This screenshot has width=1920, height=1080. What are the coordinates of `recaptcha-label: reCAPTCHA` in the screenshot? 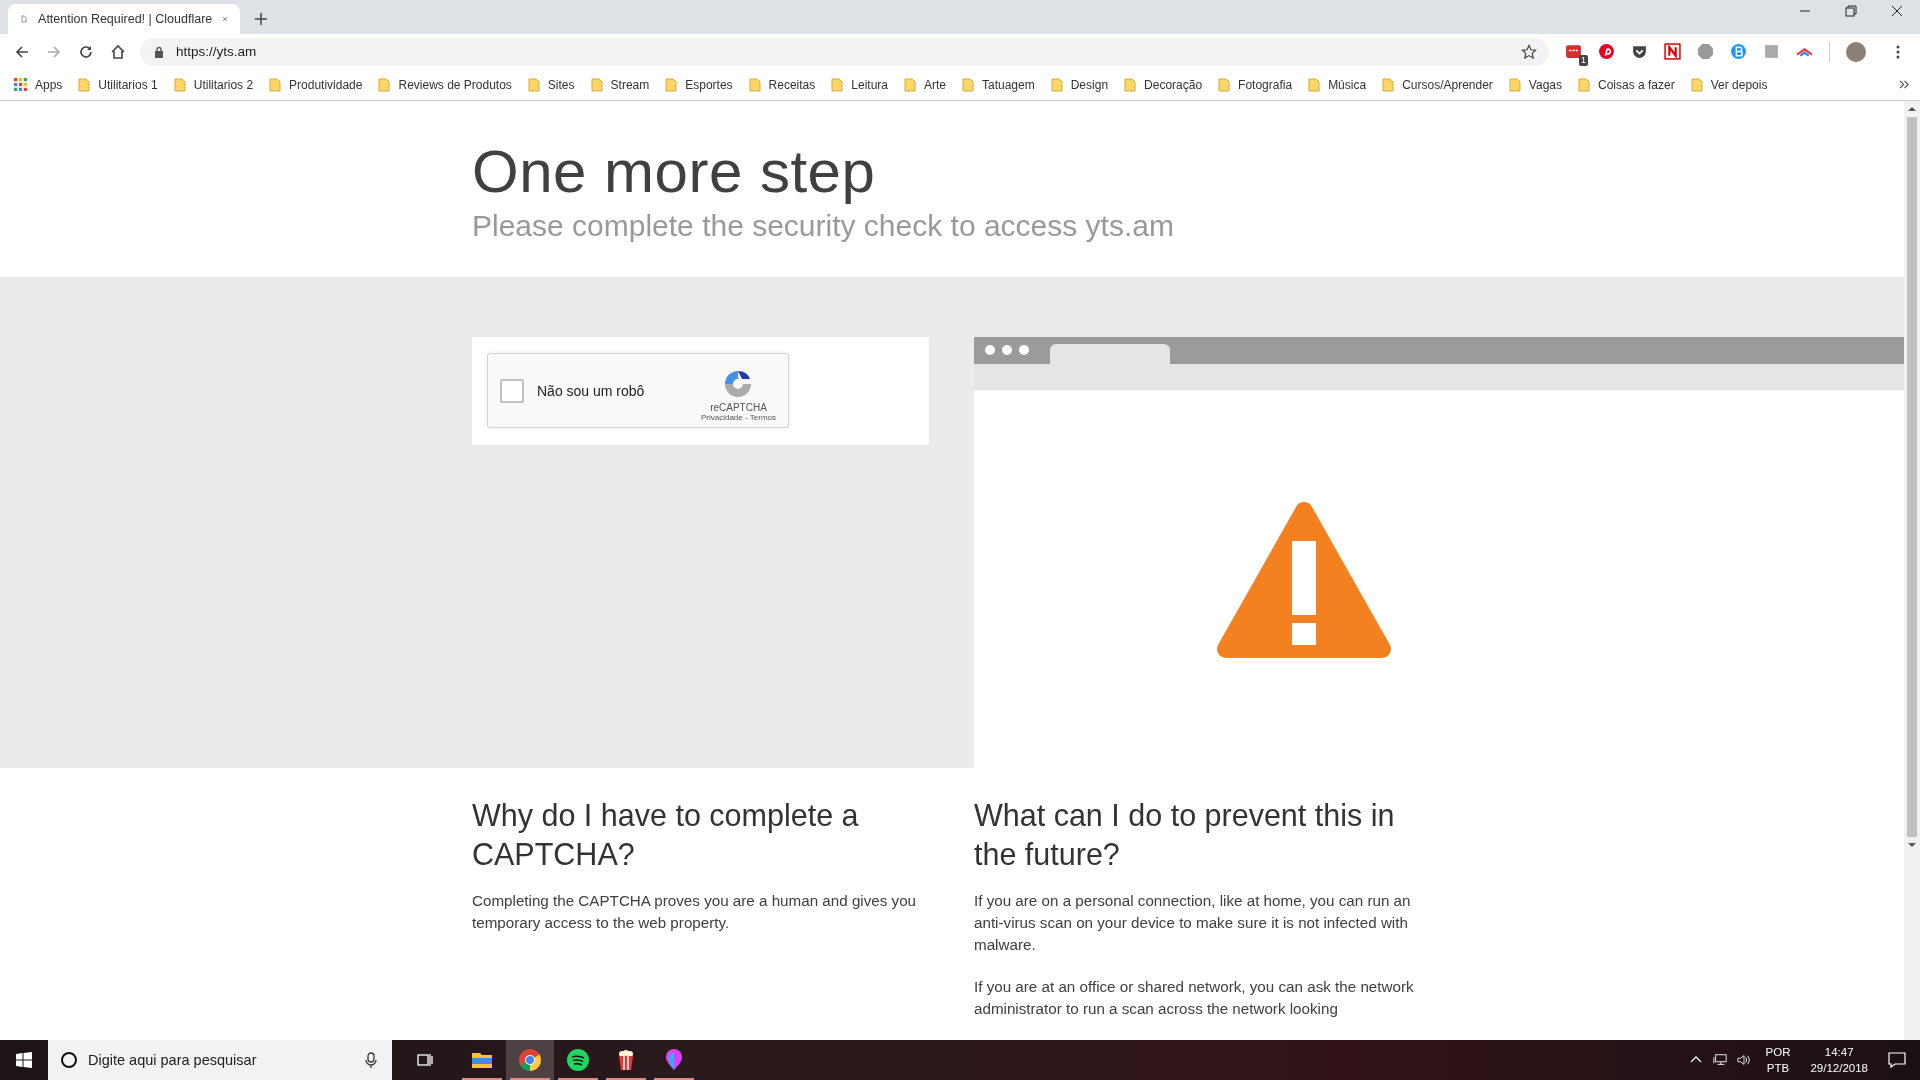 It's located at (738, 407).